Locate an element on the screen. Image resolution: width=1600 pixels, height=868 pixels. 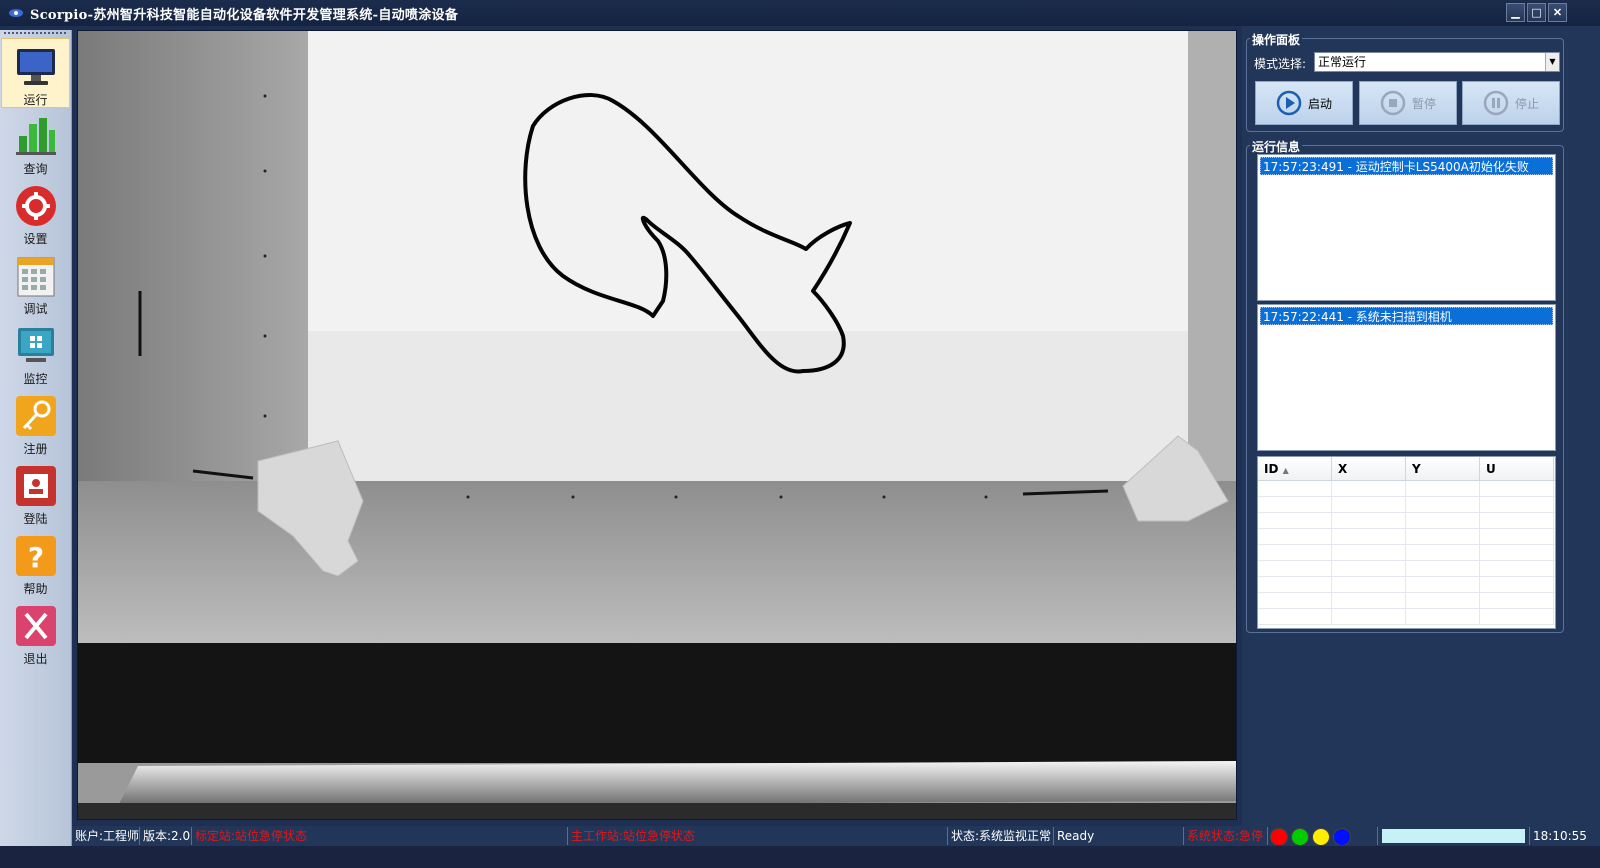
stop-button: 停止 is located at coordinates (1511, 103).